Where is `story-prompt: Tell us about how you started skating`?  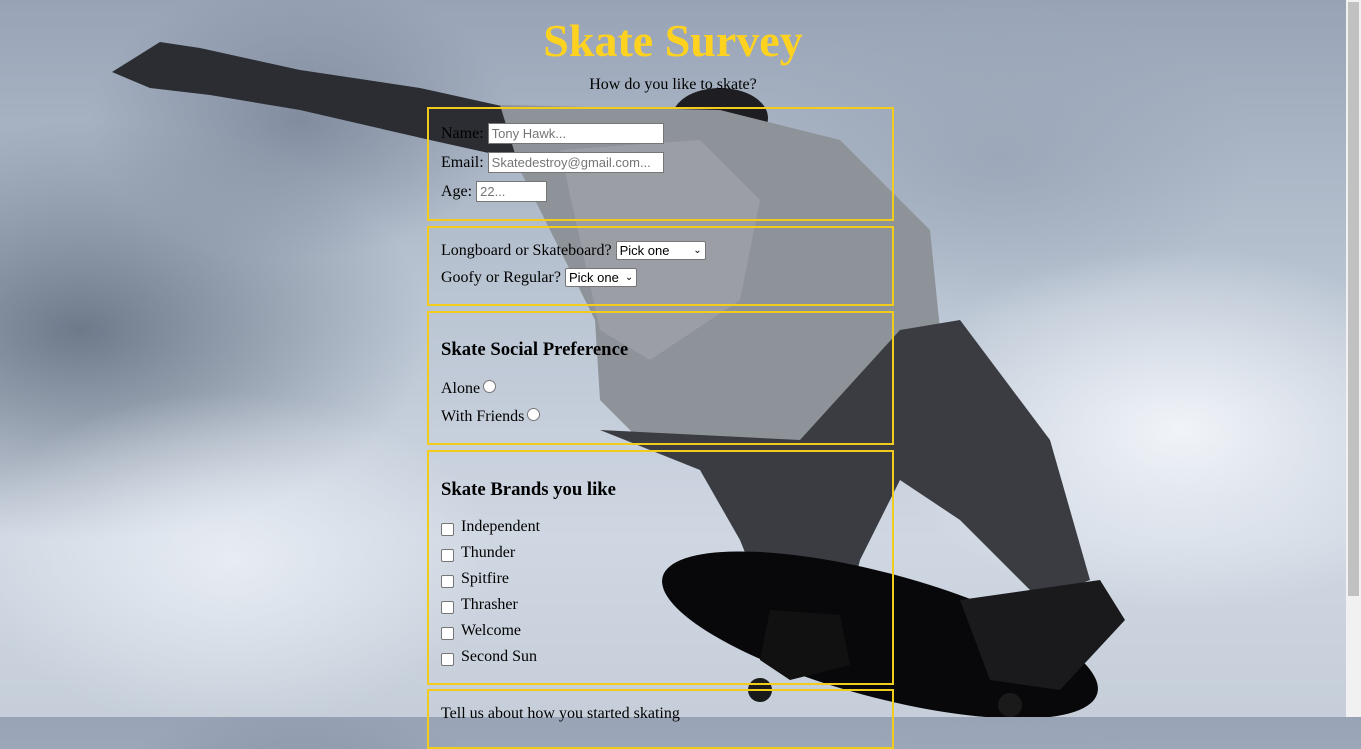 story-prompt: Tell us about how you started skating is located at coordinates (560, 713).